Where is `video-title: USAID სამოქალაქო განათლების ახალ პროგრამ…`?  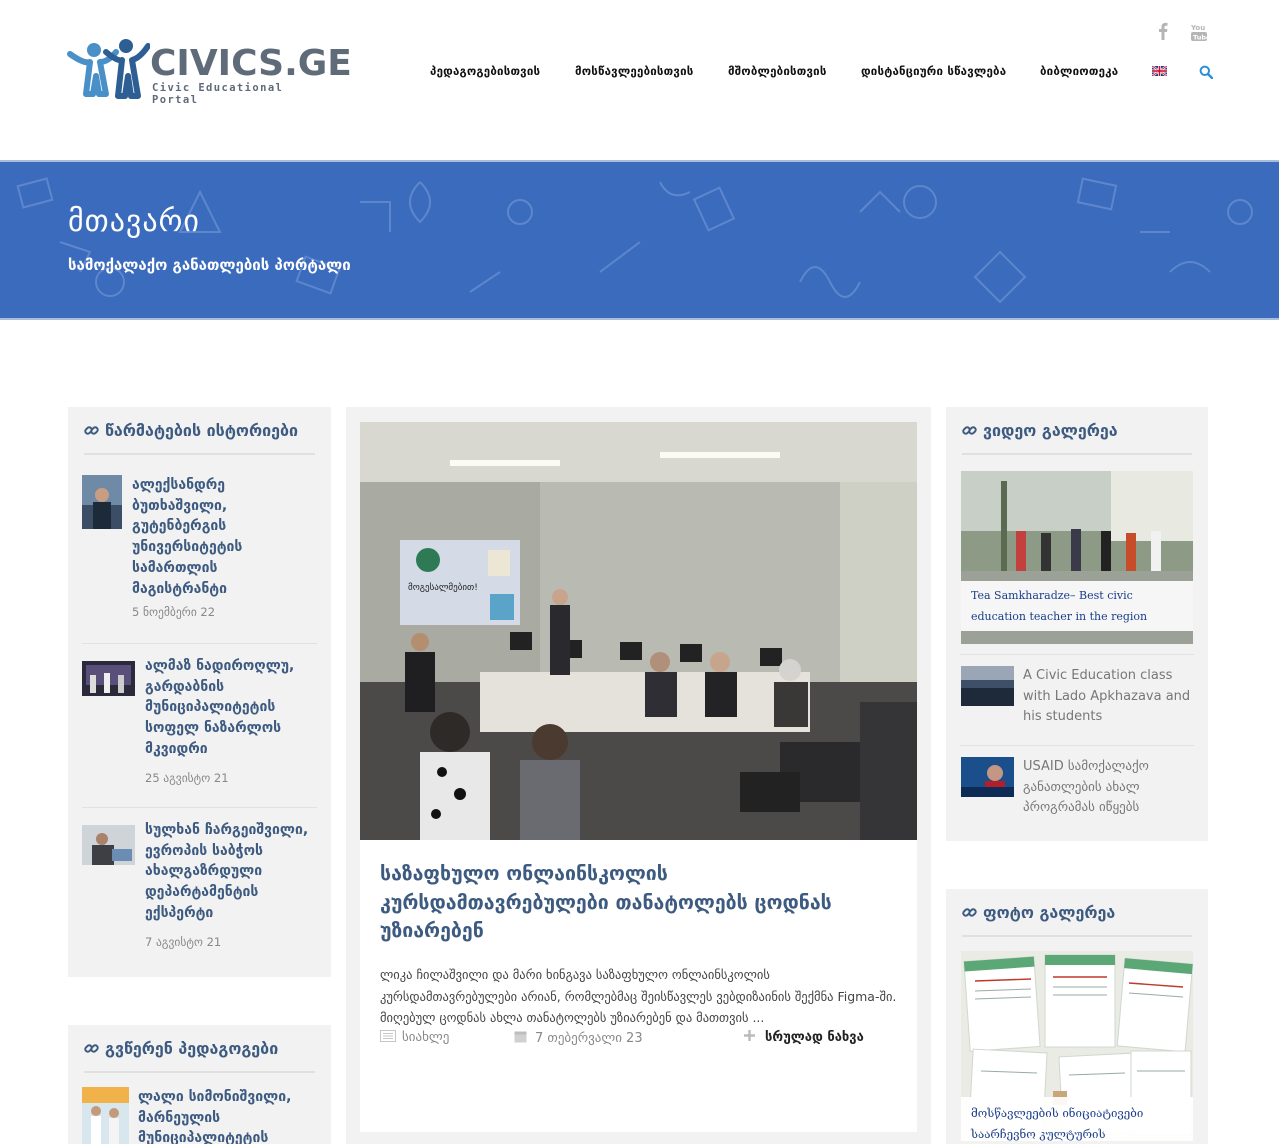 video-title: USAID სამოქალაქო განათლების ახალ პროგრამ… is located at coordinates (1108, 788).